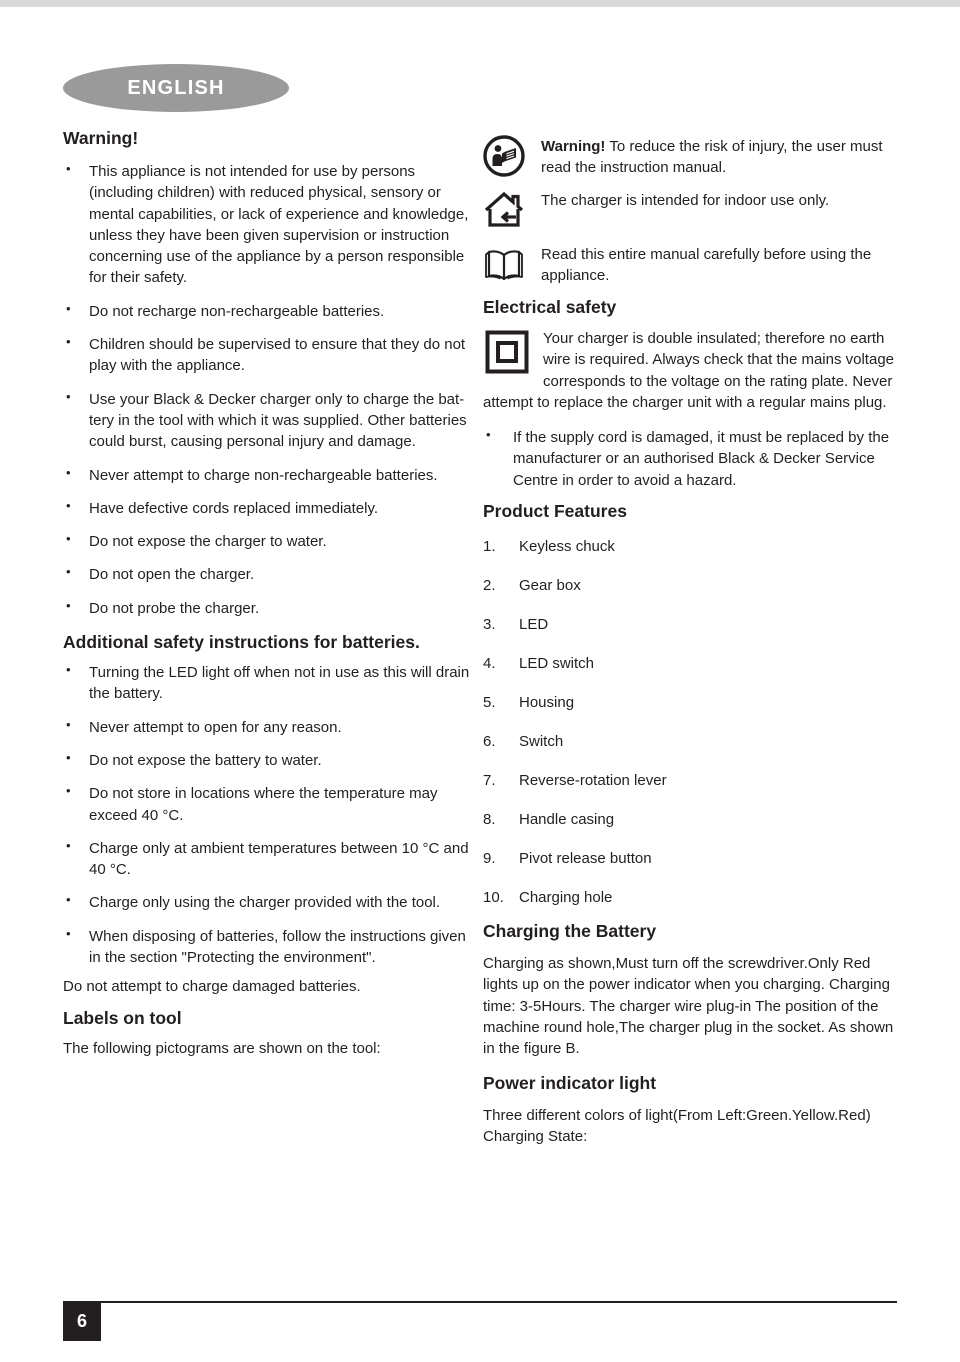  Describe the element at coordinates (507, 352) in the screenshot. I see `double-insulation-icon` at that location.